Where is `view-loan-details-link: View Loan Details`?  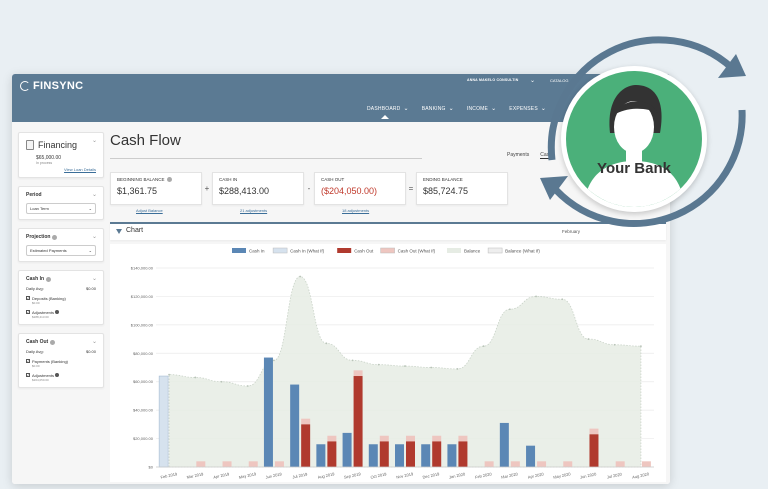
view-loan-details-link: View Loan Details is located at coordinates (61, 169).